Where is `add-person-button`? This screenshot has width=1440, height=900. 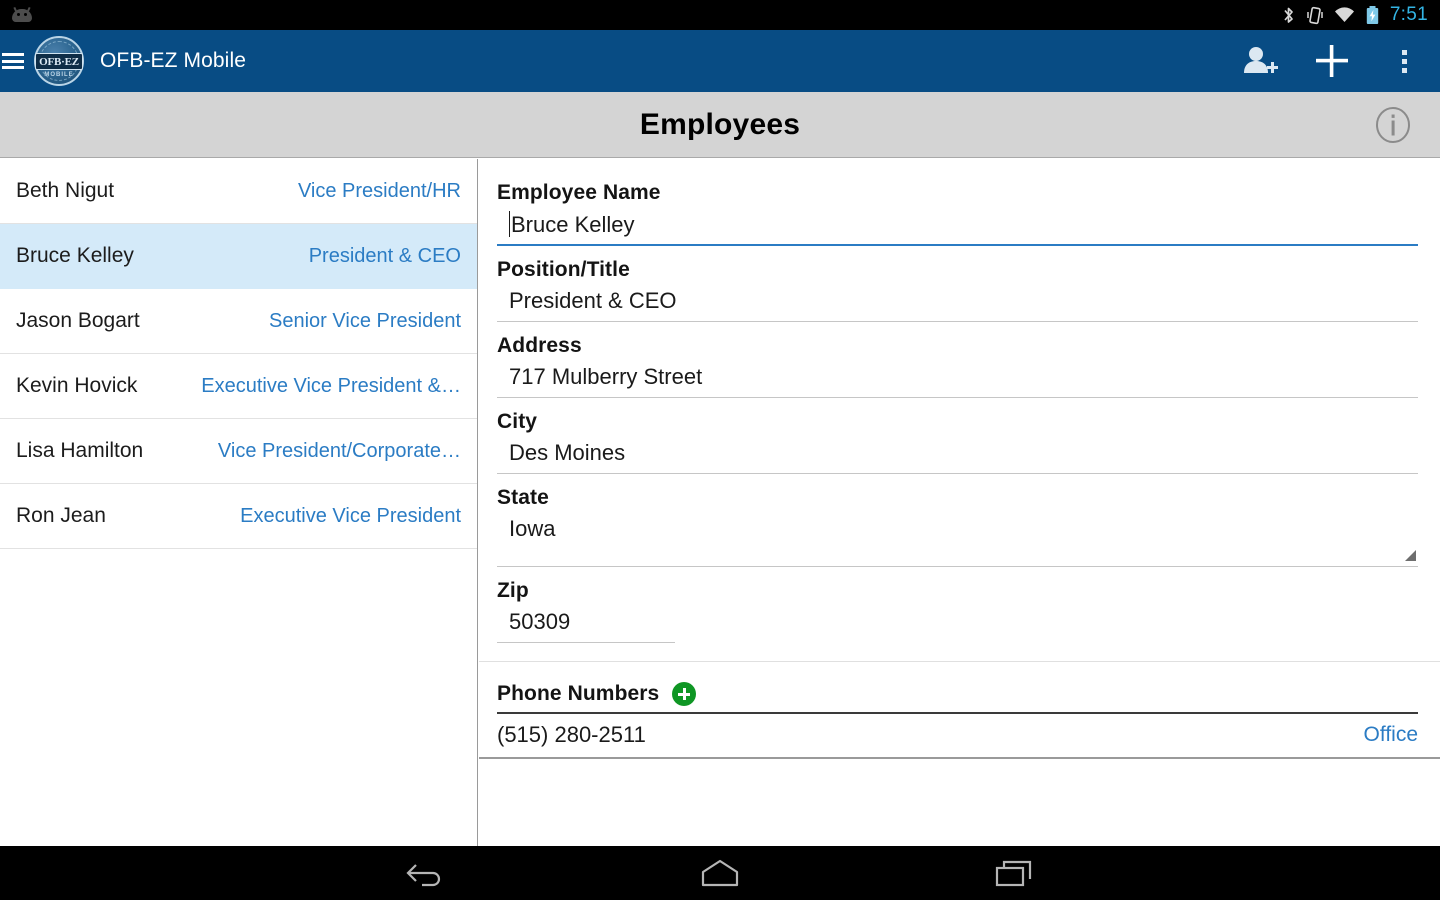 add-person-button is located at coordinates (1260, 61).